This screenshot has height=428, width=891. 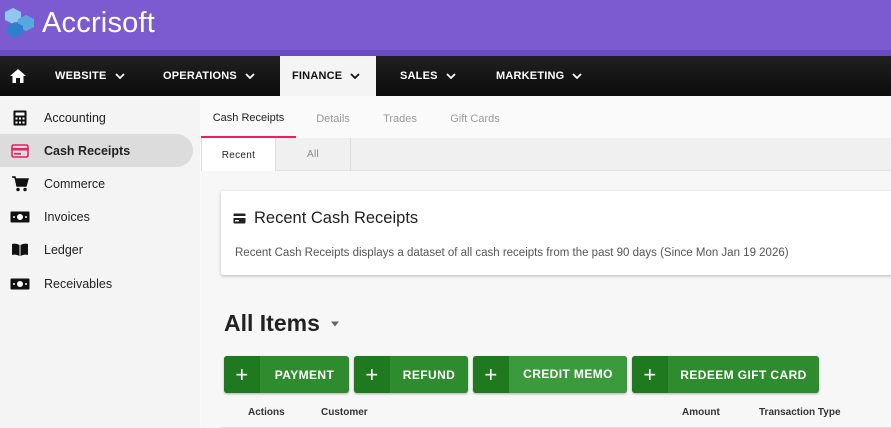 I want to click on tab-cash-receipts: Cash Receipts, so click(x=248, y=119).